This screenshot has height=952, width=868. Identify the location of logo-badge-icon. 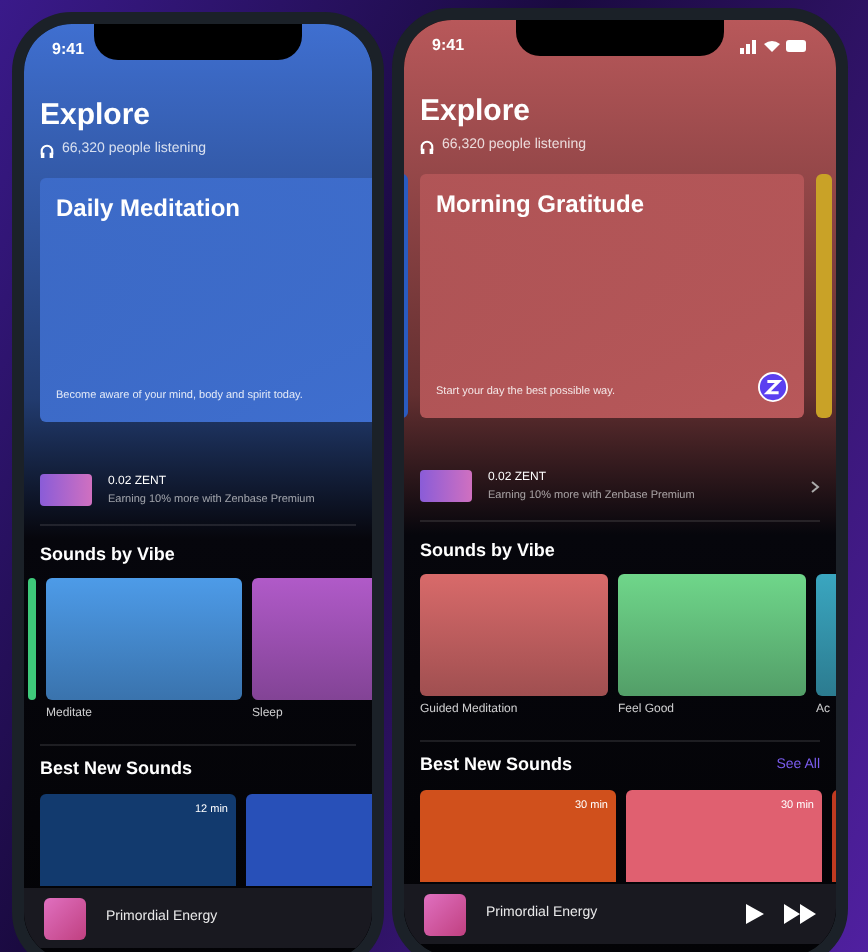
(773, 386).